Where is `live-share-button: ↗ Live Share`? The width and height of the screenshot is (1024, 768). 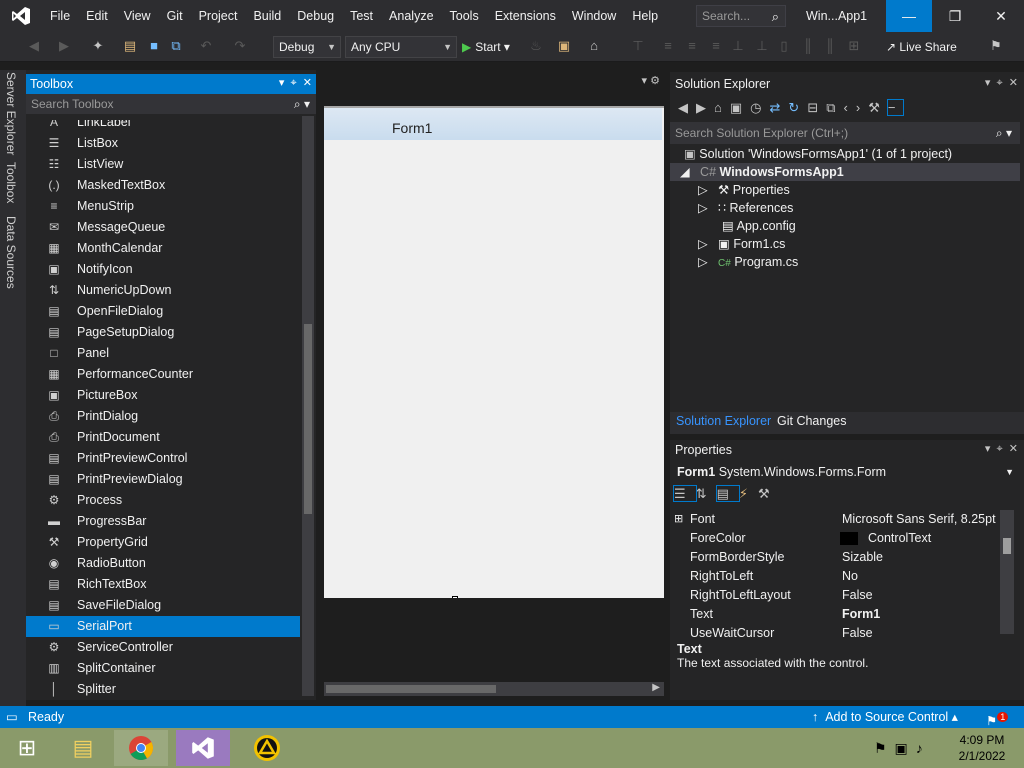 live-share-button: ↗ Live Share is located at coordinates (921, 47).